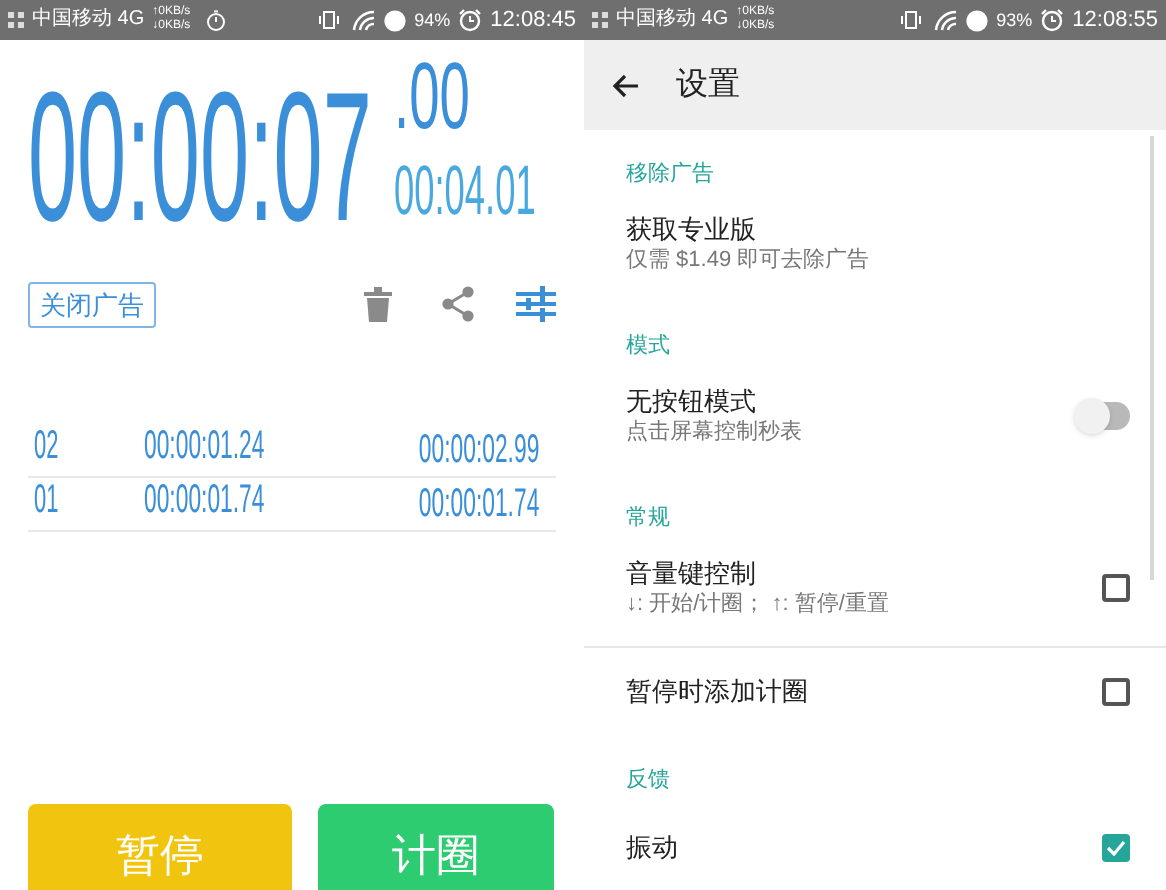 This screenshot has height=890, width=1166. I want to click on setting-title: 音量键控制, so click(692, 574).